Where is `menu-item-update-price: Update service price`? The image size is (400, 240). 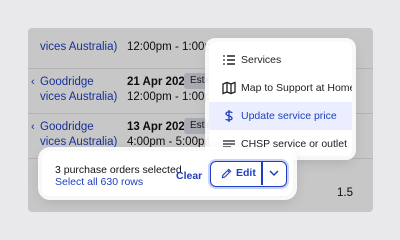
menu-item-update-price: Update service price is located at coordinates (280, 116).